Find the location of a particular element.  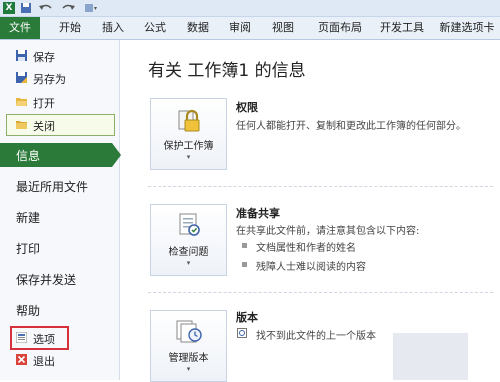

protect-workbook-button: 保护工作簿 ▾ is located at coordinates (188, 134).